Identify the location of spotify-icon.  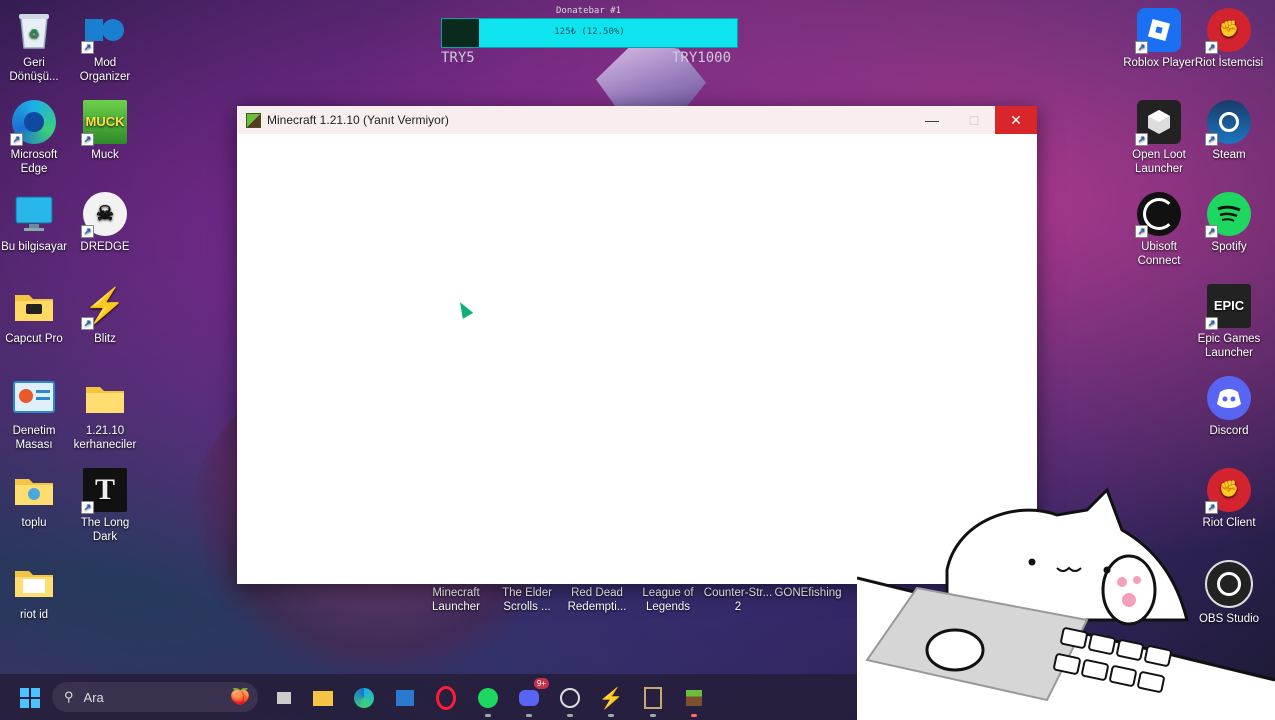
(488, 698).